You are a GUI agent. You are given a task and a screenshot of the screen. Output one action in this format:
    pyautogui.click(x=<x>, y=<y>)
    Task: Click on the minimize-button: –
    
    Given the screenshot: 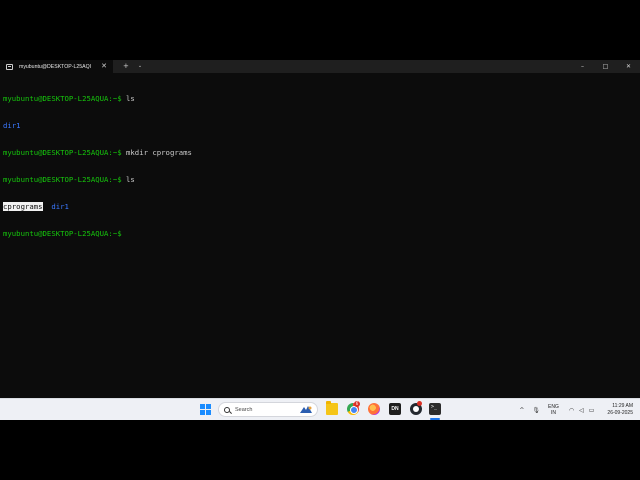 What is the action you would take?
    pyautogui.click(x=582, y=66)
    